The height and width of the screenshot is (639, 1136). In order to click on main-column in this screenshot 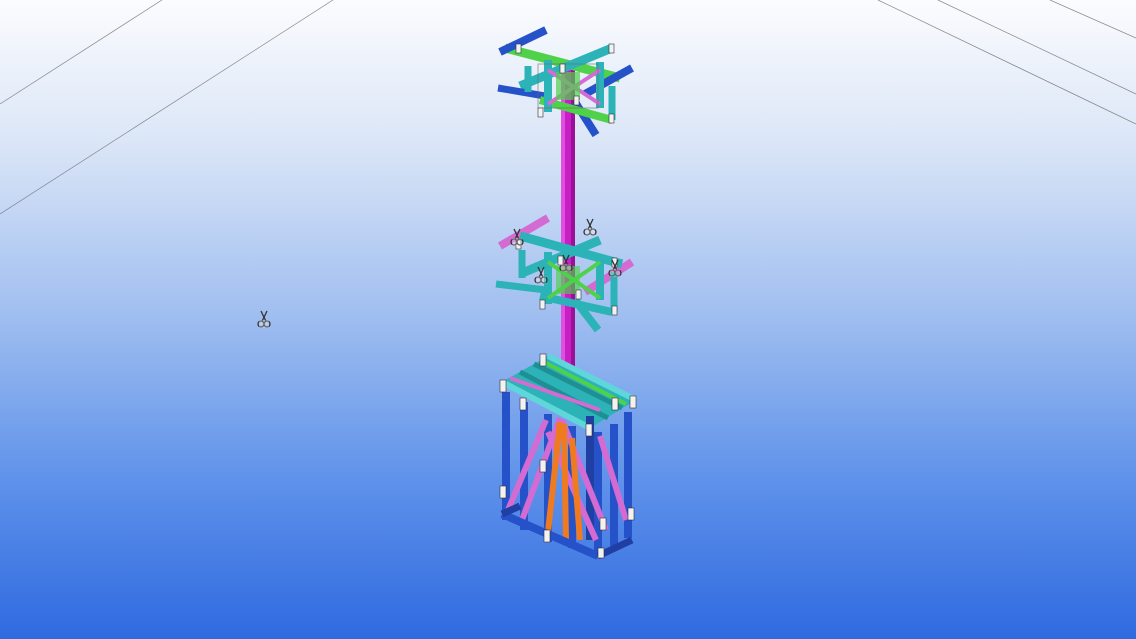, I will do `click(568, 235)`.